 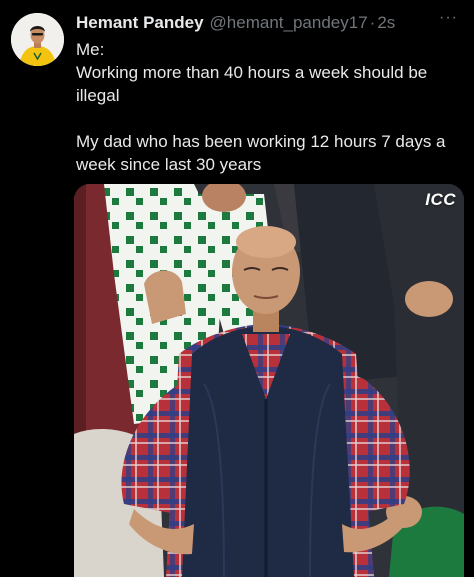 What do you see at coordinates (386, 23) in the screenshot?
I see `tweet-timestamp: 2s` at bounding box center [386, 23].